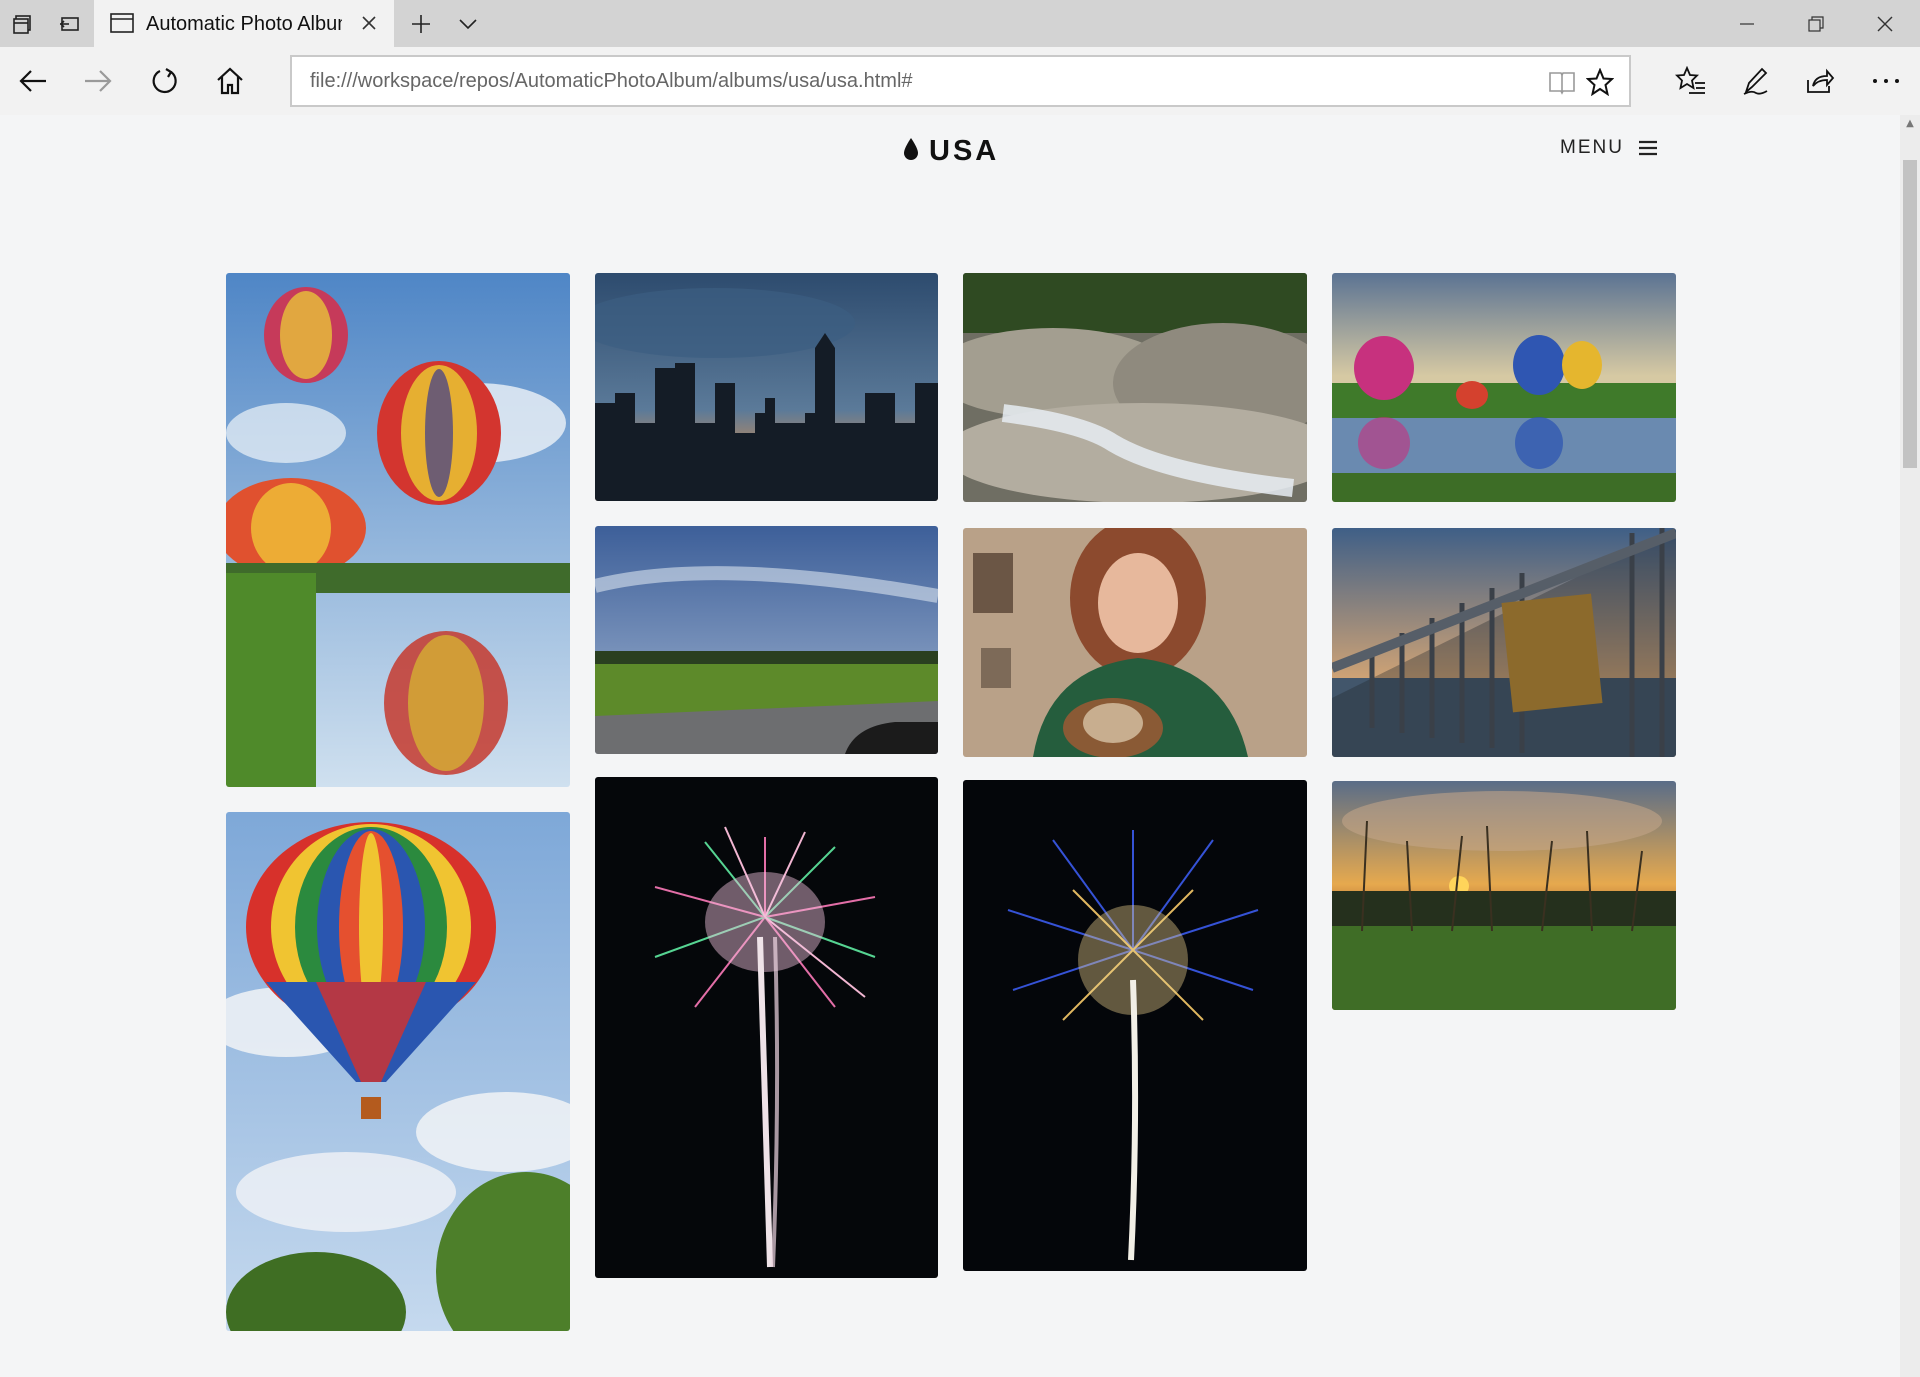  I want to click on restore-icon, so click(1816, 24).